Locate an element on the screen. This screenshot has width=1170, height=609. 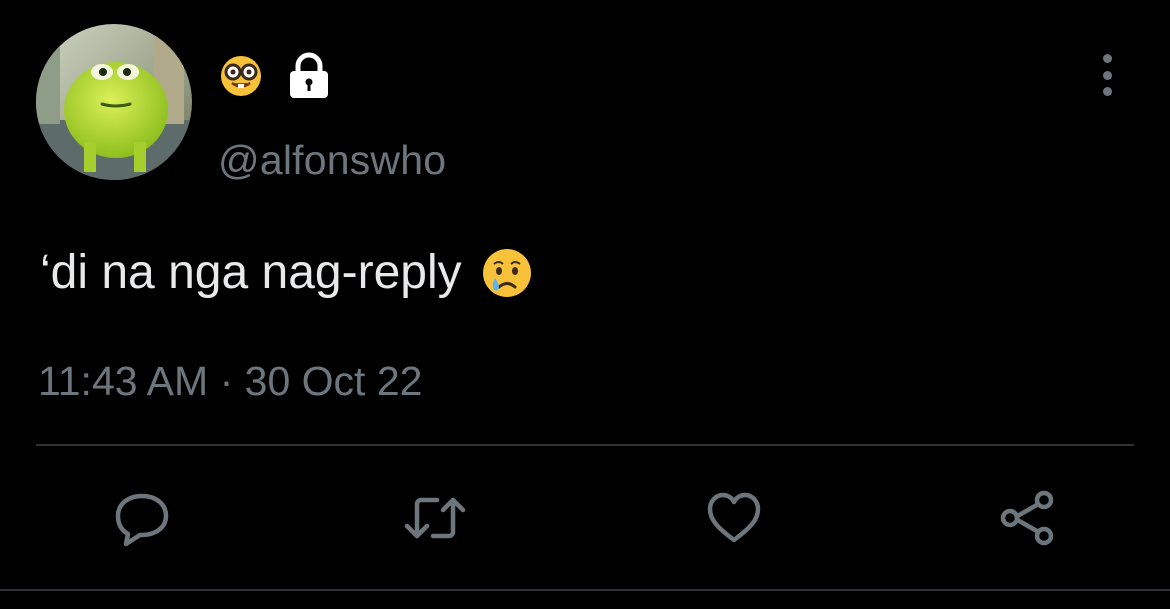
avatar is located at coordinates (114, 102).